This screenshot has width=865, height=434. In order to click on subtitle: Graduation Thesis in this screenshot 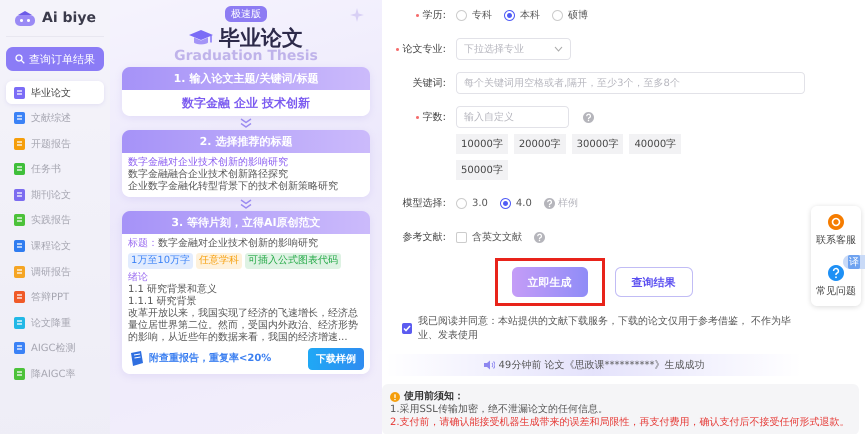, I will do `click(246, 56)`.